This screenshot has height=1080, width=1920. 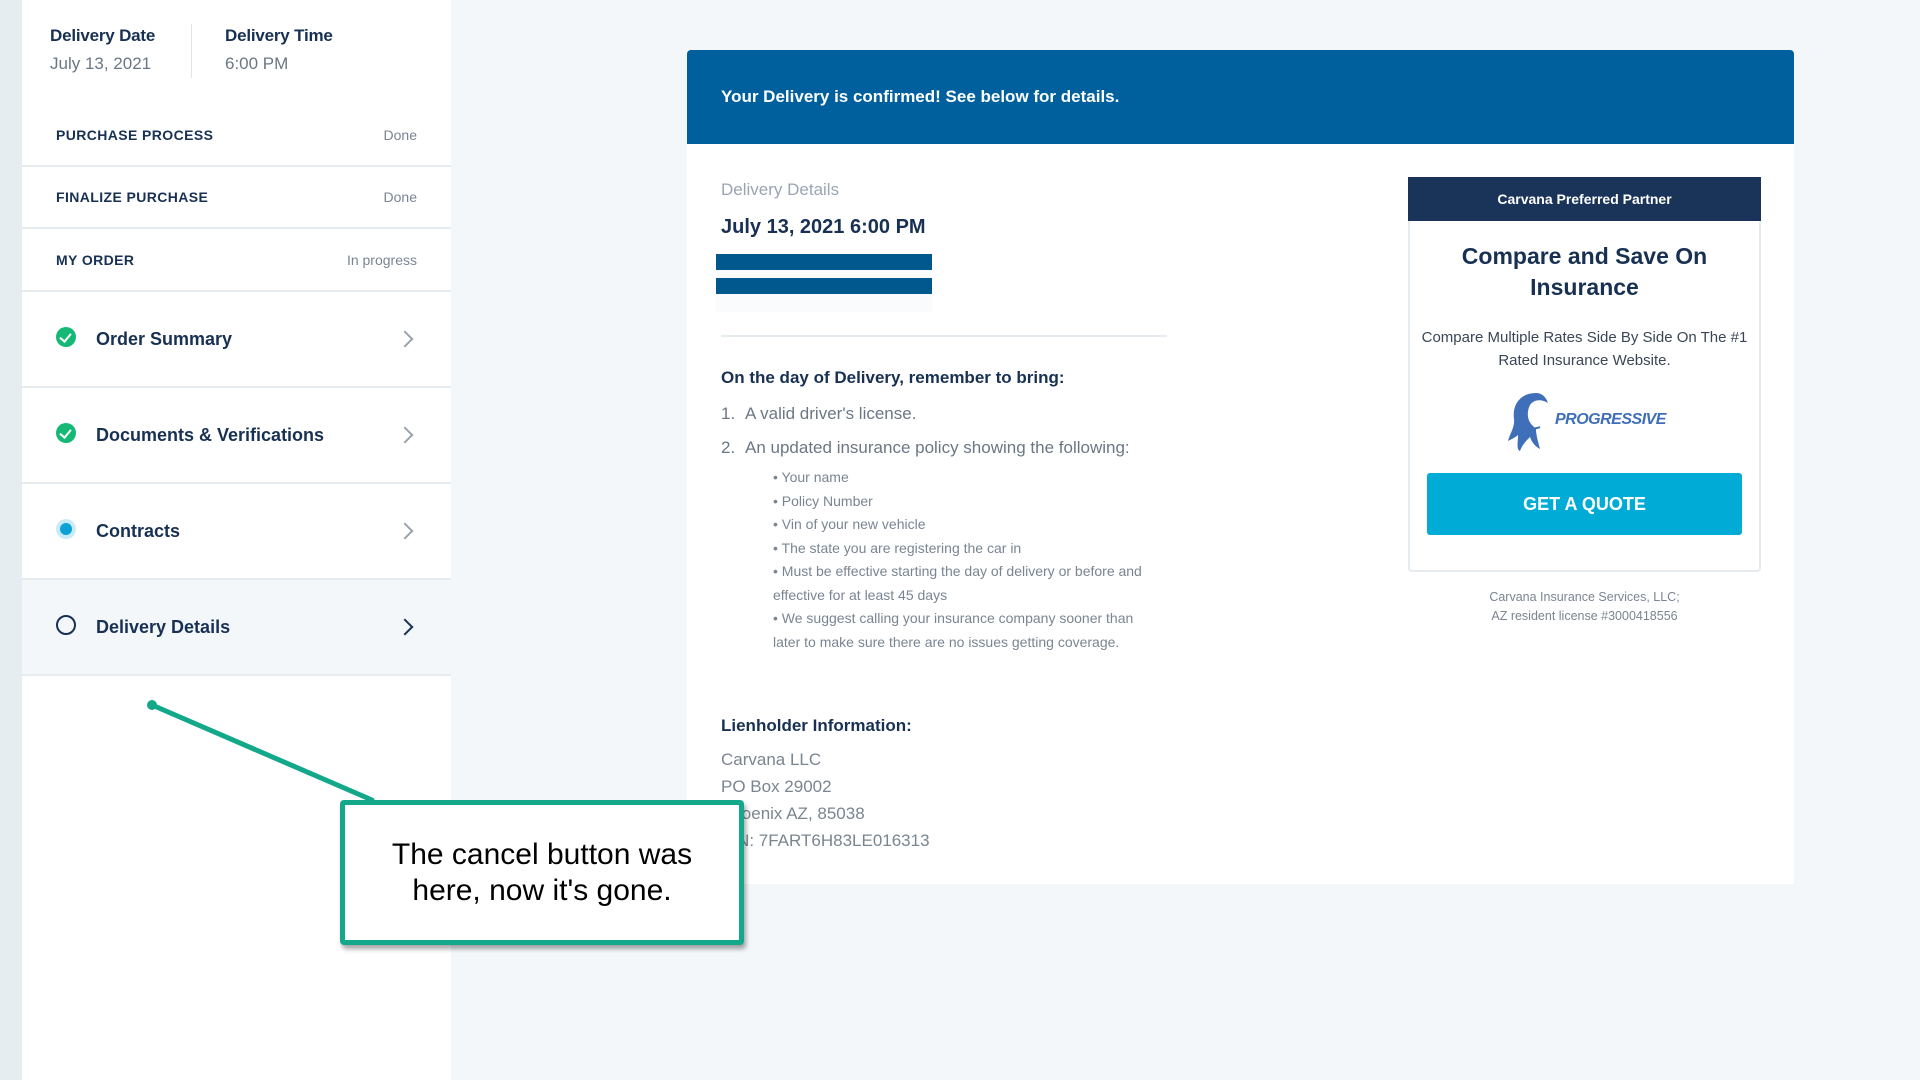 I want to click on lienholder-line: VIN: 7FART6H83LE016313, so click(x=825, y=840).